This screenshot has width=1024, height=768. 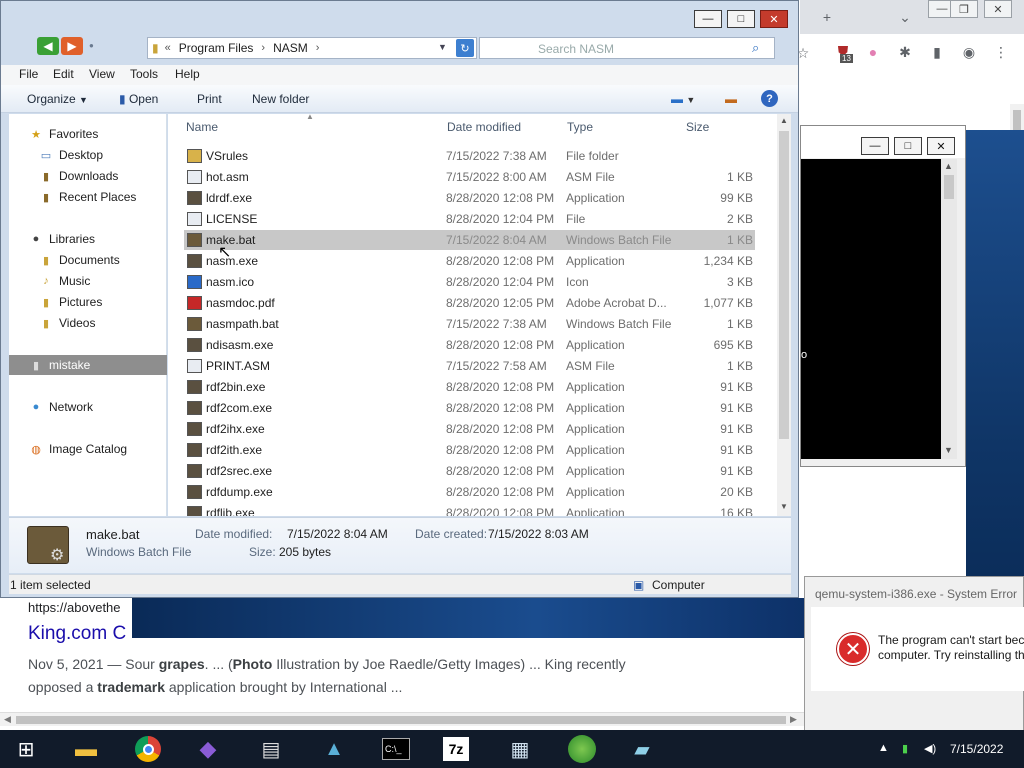 I want to click on file-row: PRINT.ASM 7/15/2022 7:58 AM ASM File 1 KB, so click(x=469, y=366).